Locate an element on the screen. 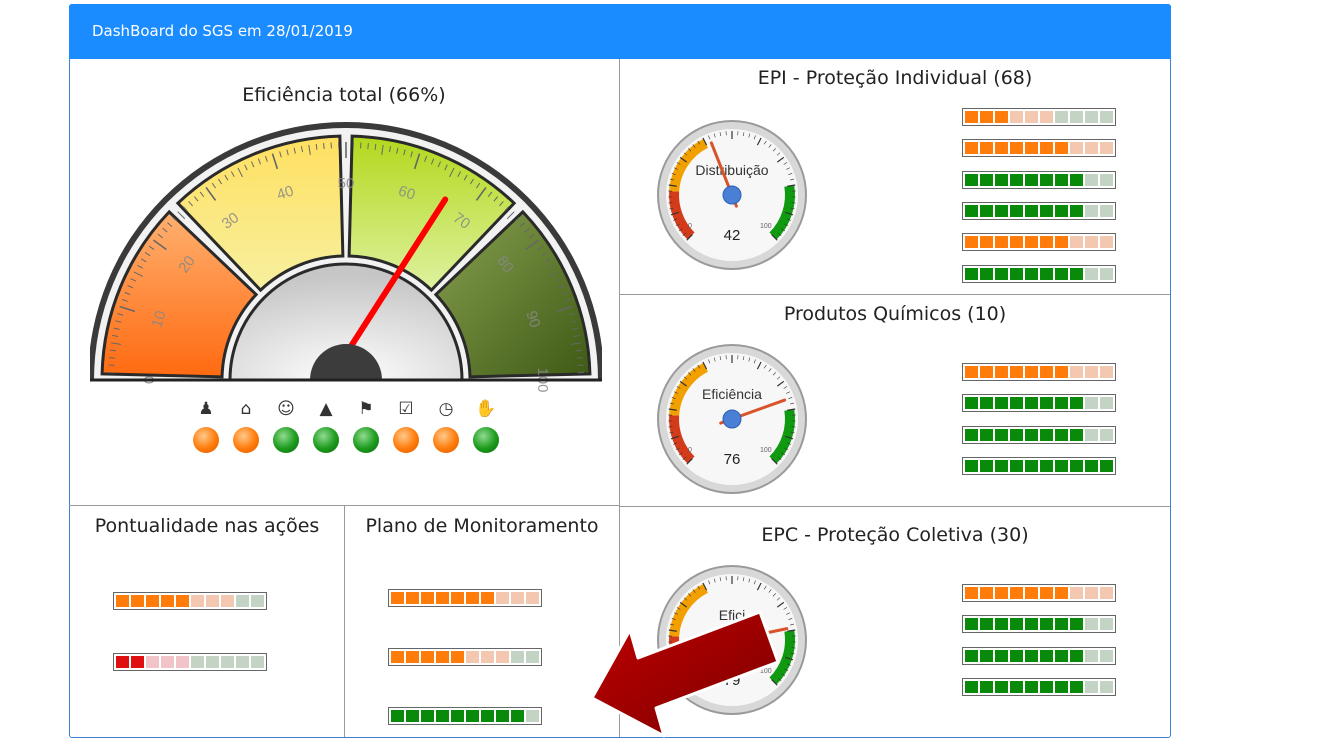 The height and width of the screenshot is (744, 1323). quimicos-gauge: 0 100 Eficiência 76 is located at coordinates (732, 419).